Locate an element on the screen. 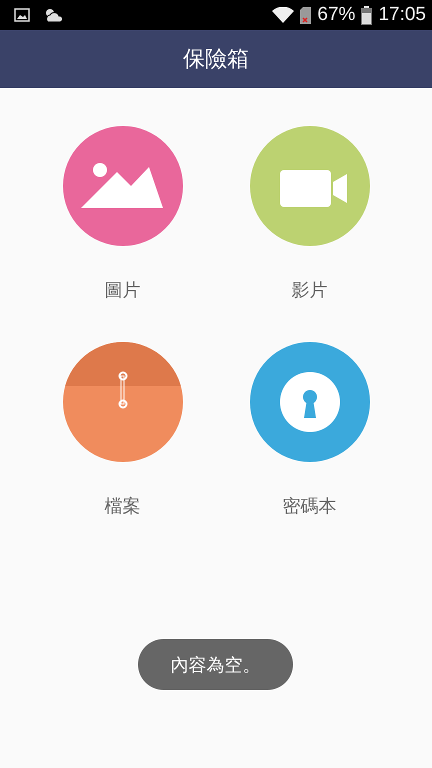  tile-label: 影片 is located at coordinates (310, 291).